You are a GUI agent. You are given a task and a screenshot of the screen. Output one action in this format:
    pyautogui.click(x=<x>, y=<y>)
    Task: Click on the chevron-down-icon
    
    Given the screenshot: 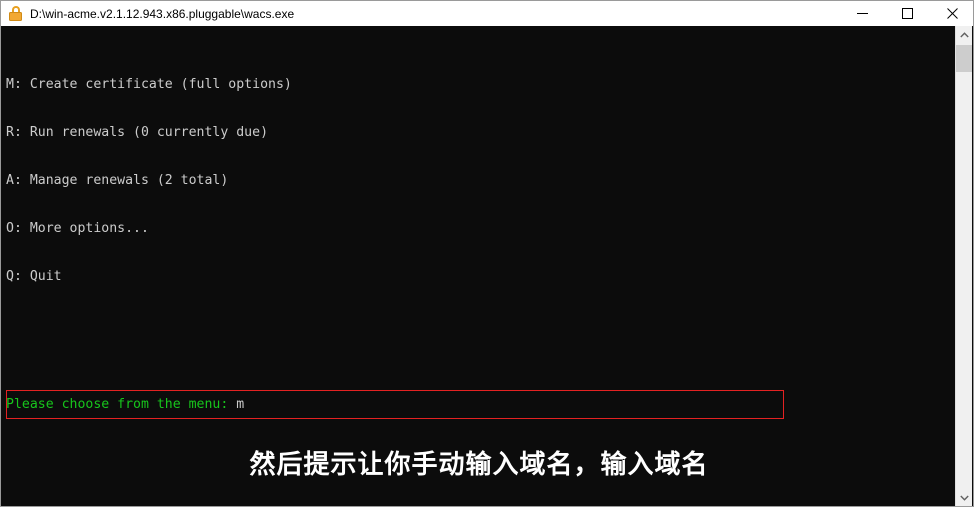 What is the action you would take?
    pyautogui.click(x=964, y=498)
    